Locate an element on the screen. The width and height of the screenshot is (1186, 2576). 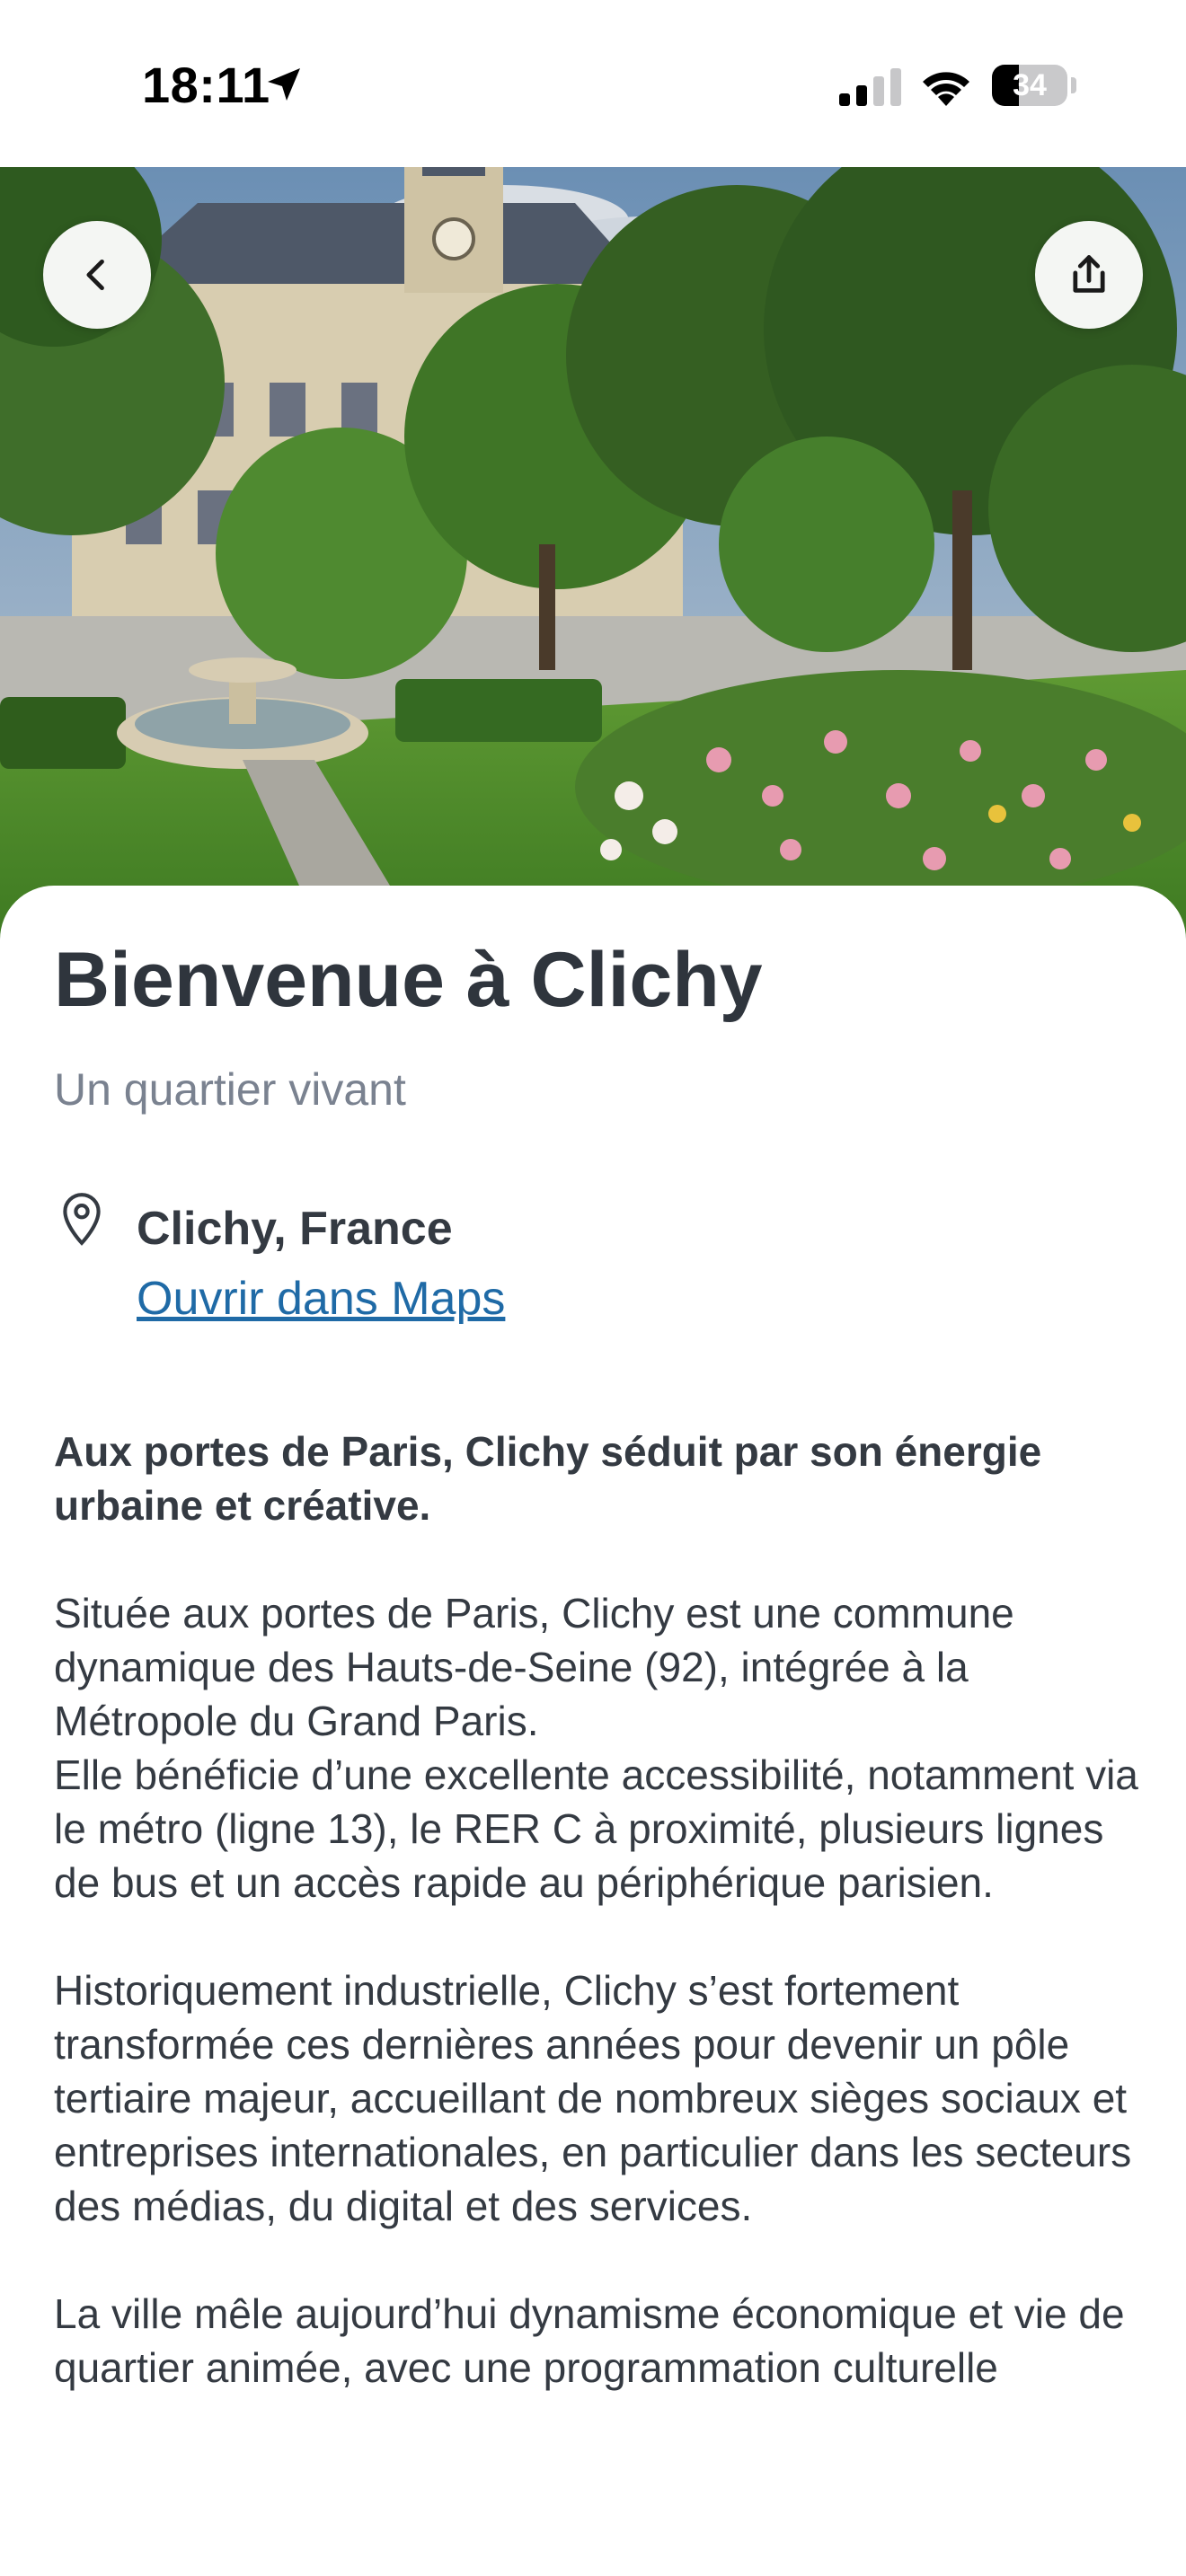
page-title: Bienvenue à Clichy is located at coordinates (408, 980).